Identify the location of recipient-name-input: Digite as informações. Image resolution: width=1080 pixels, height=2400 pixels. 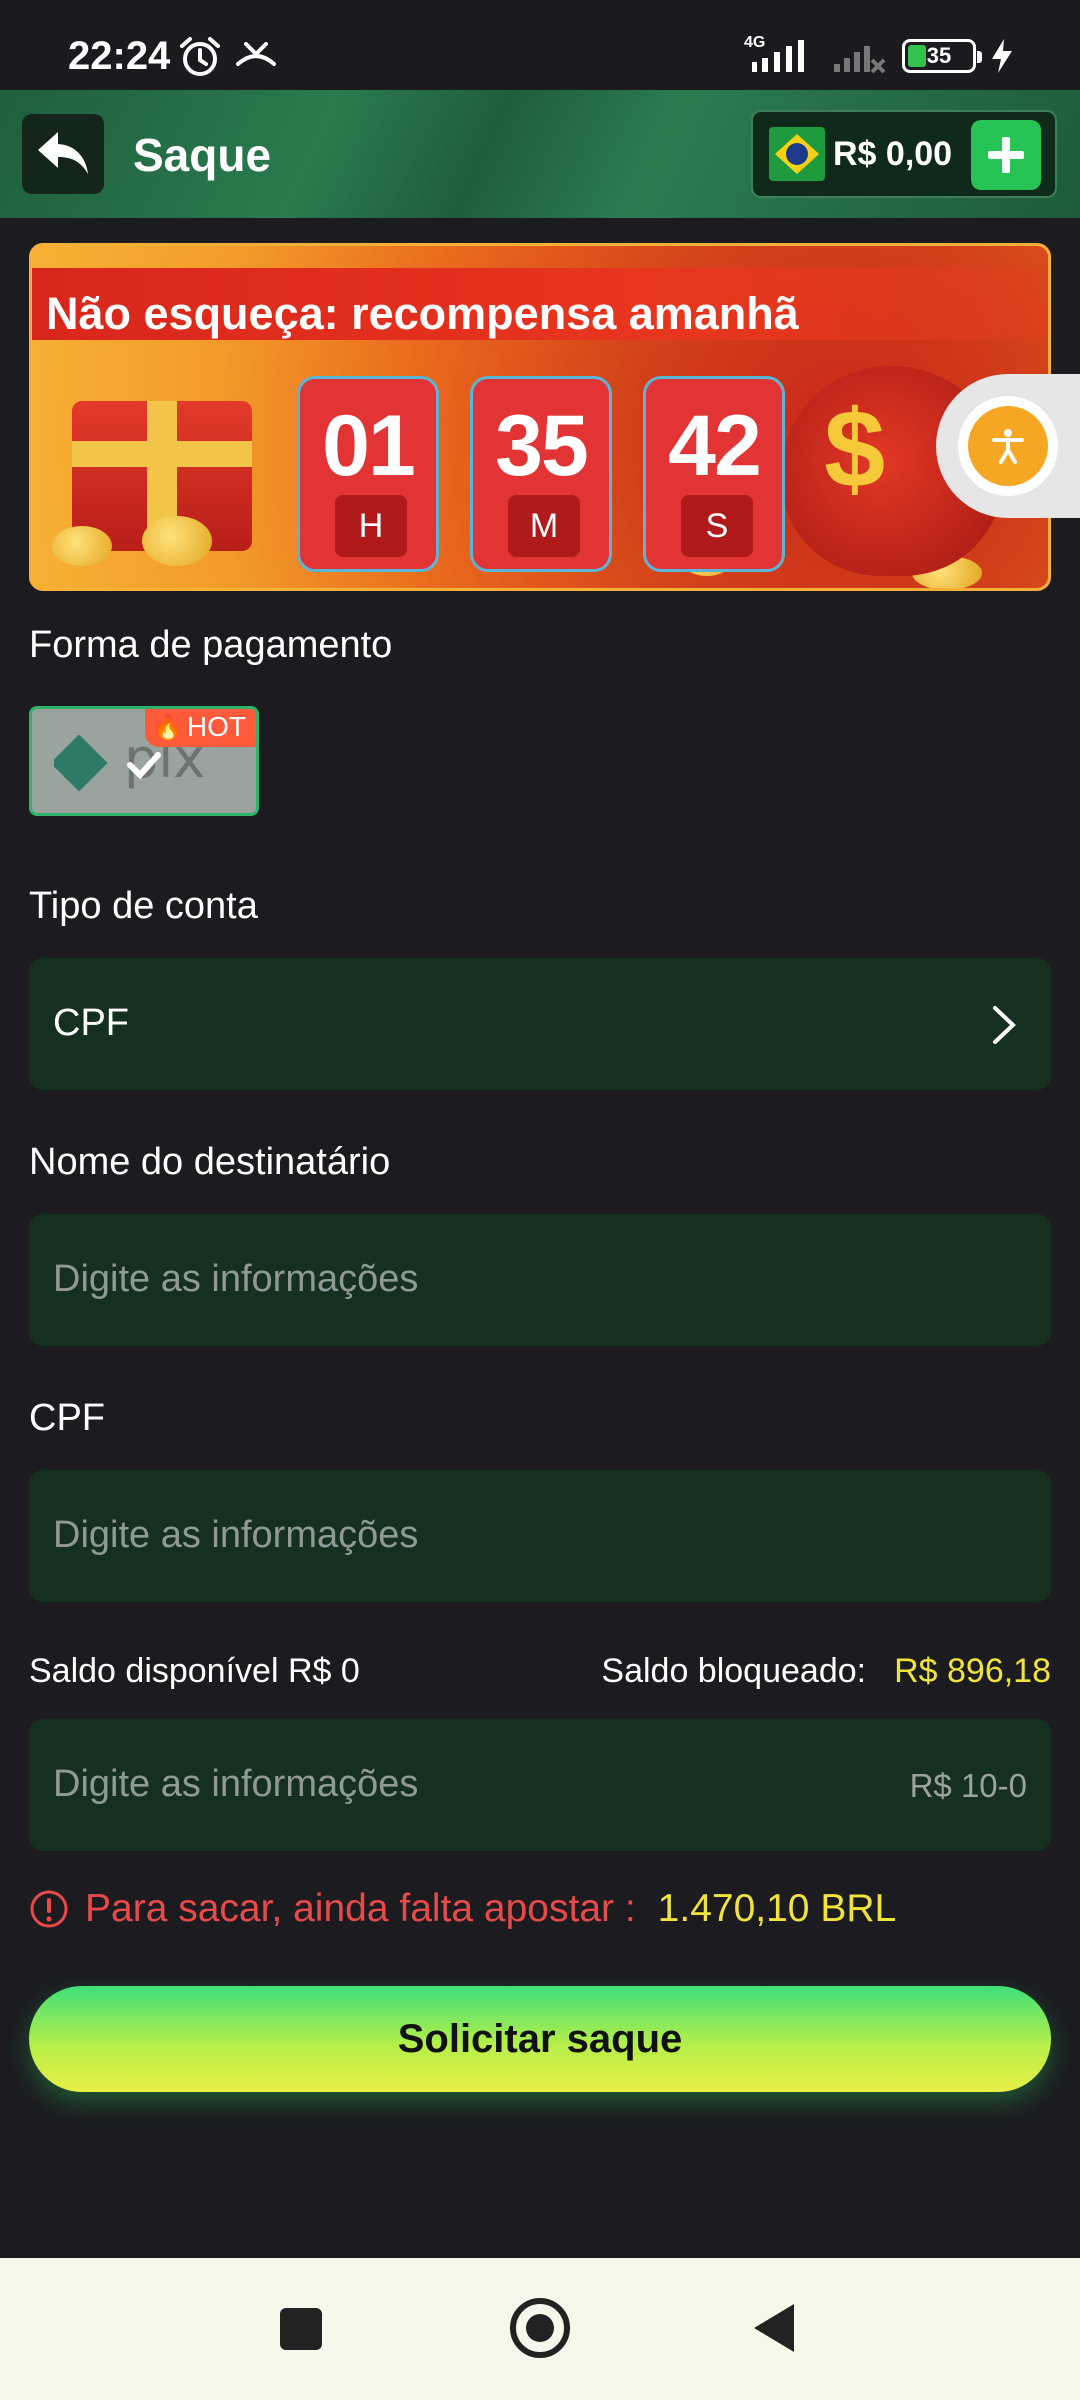
(540, 1280).